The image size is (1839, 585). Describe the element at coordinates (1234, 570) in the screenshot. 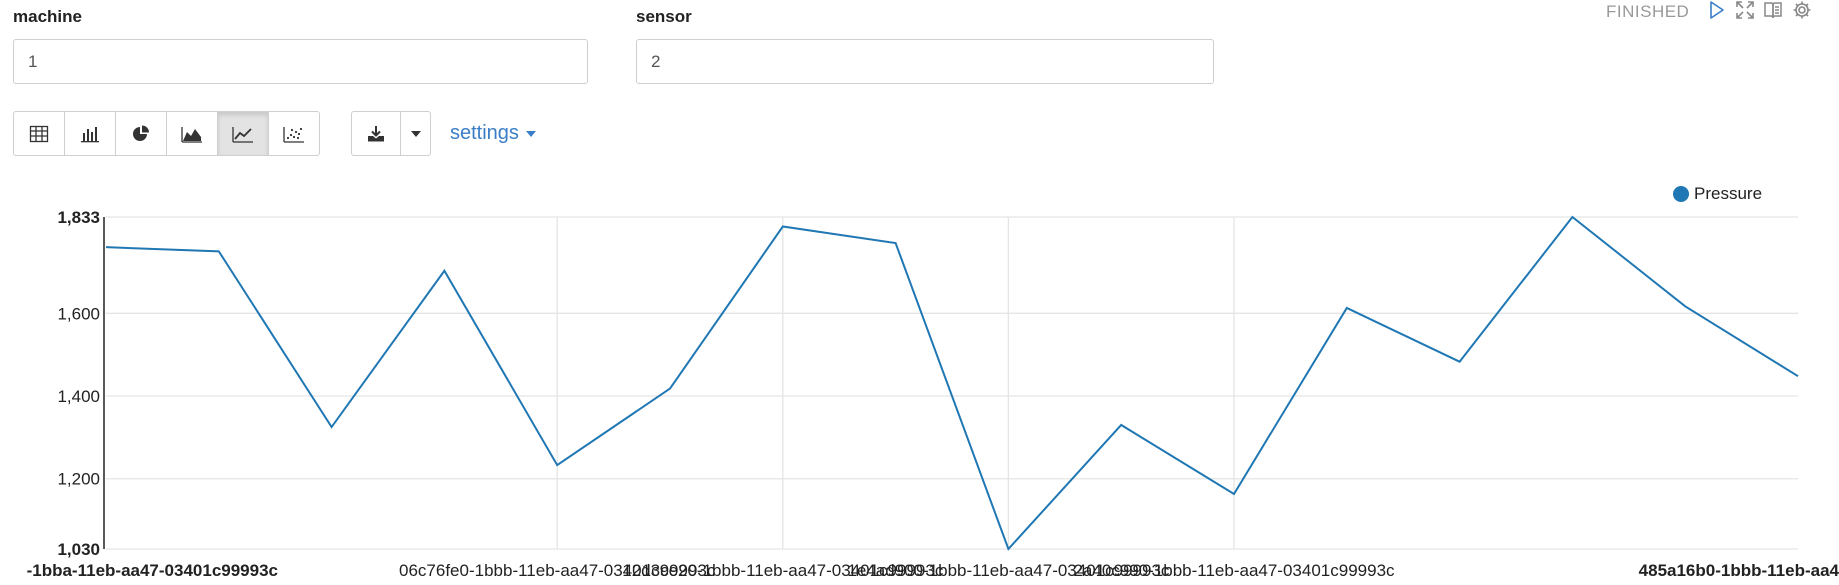

I see `x-tick-label: 2a40c990-1bbb-11eb-aa47-03401c99993c` at that location.